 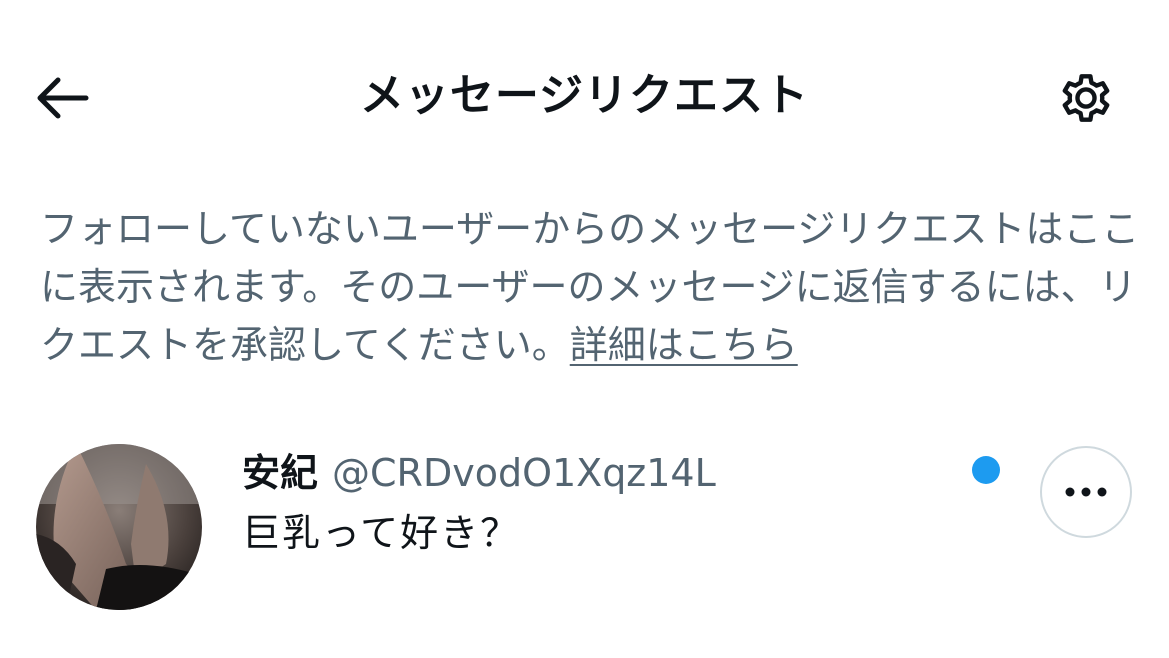 I want to click on page-title: メッセージリクエスト, so click(x=584, y=95).